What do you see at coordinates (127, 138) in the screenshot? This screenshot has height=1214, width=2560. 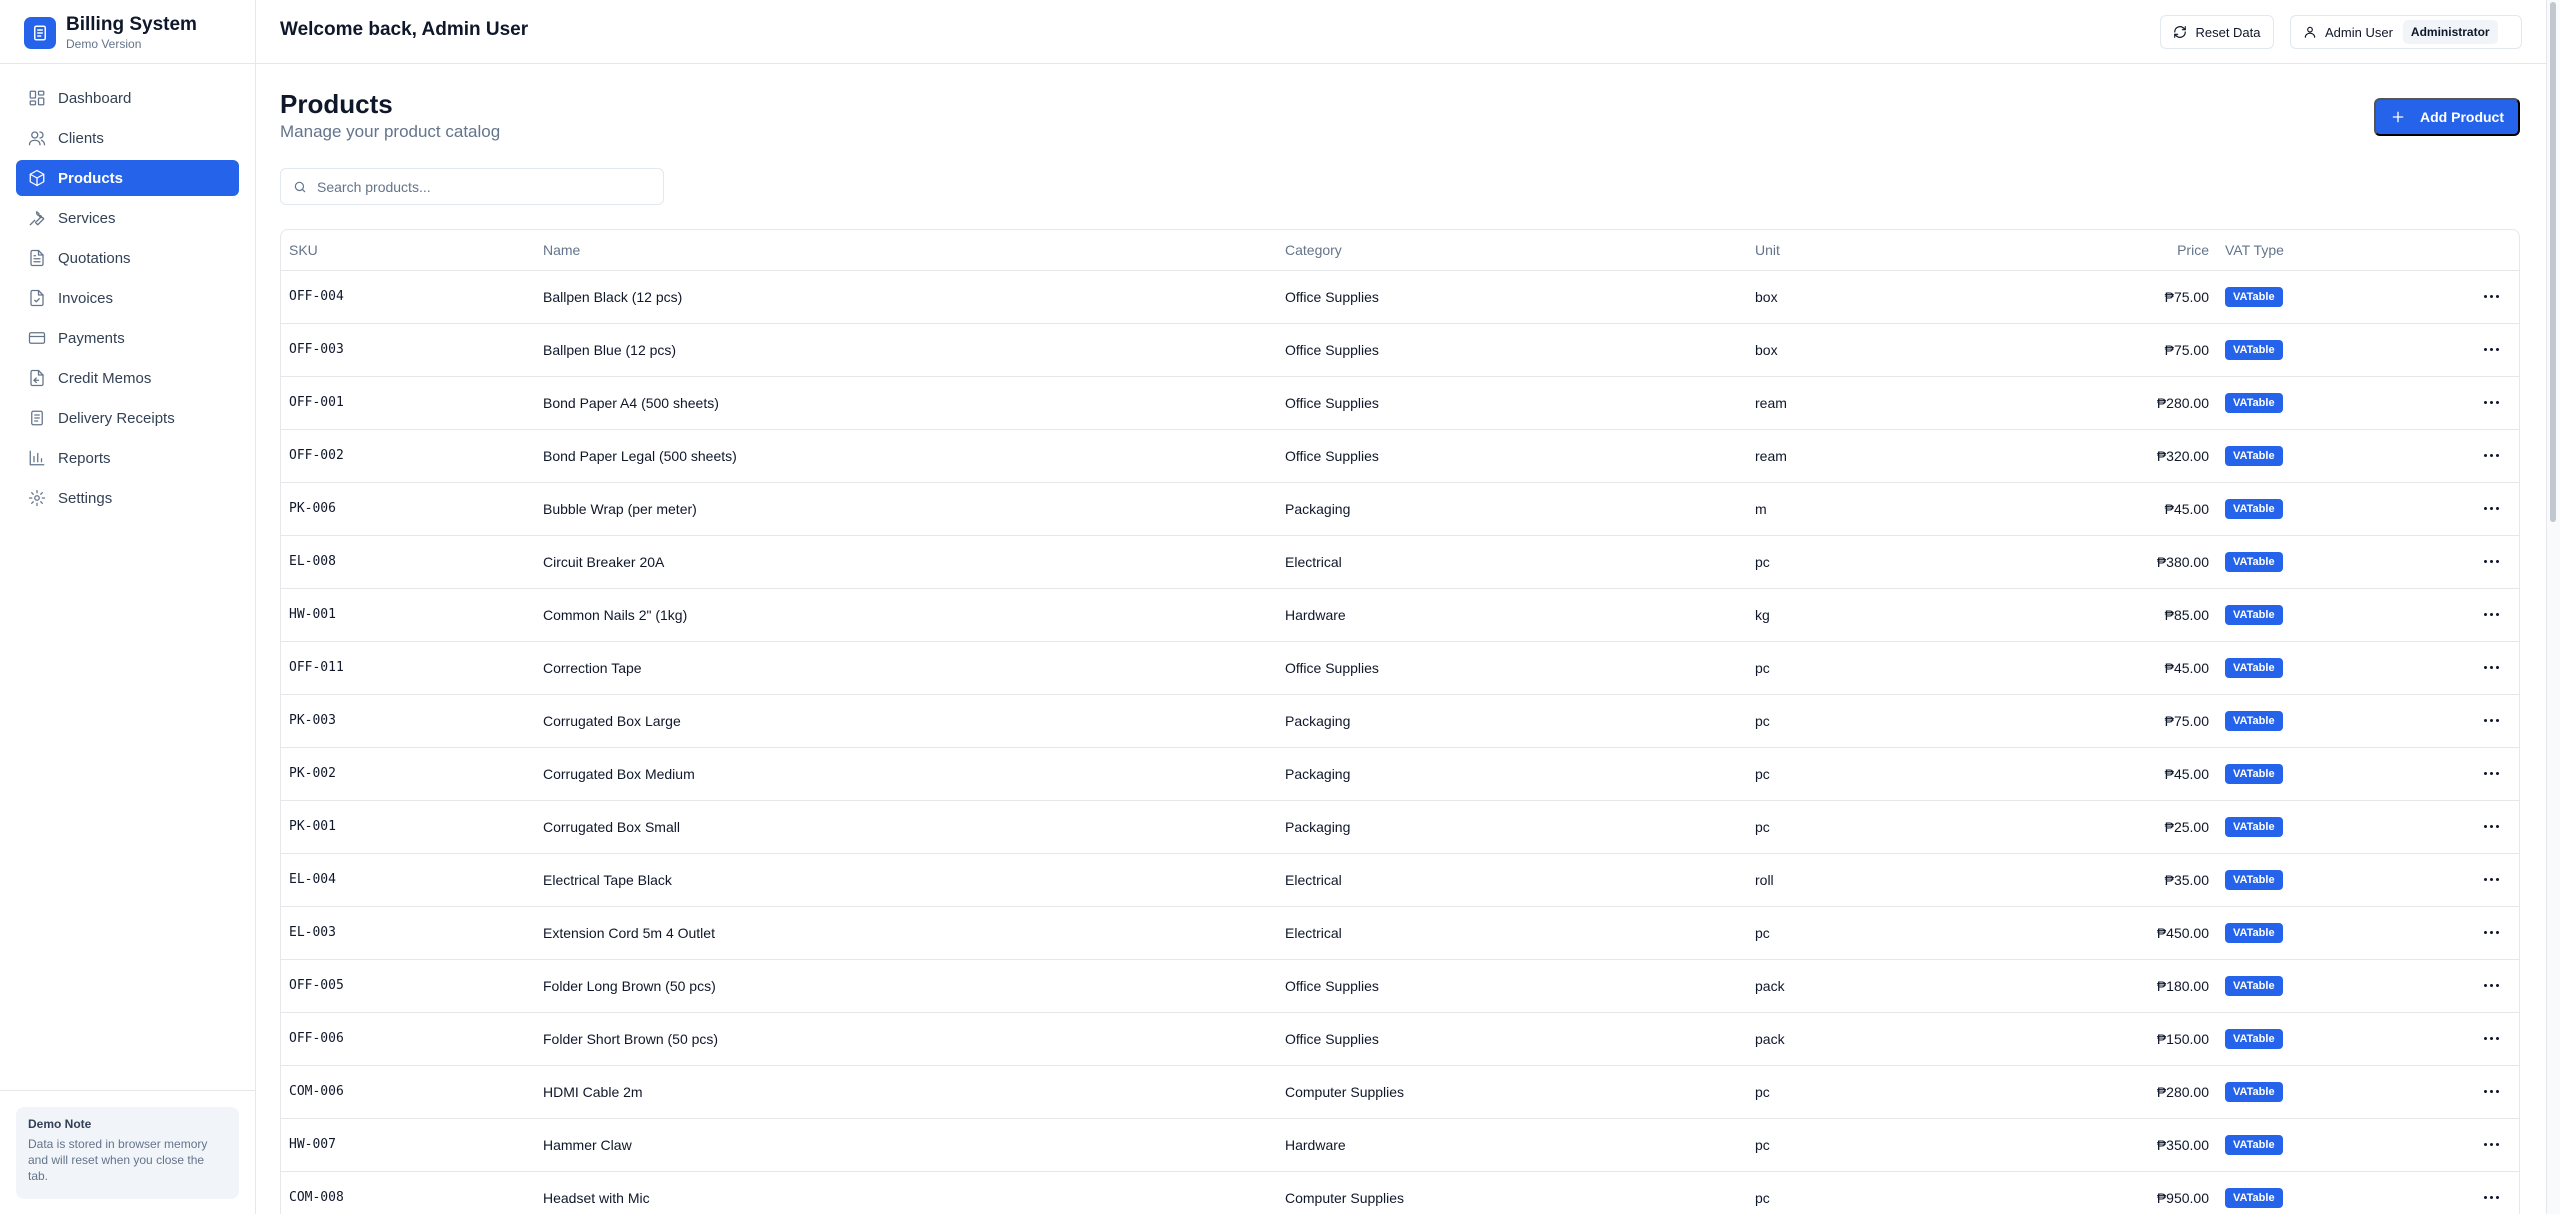 I see `sidebar-item-clients: Clients` at bounding box center [127, 138].